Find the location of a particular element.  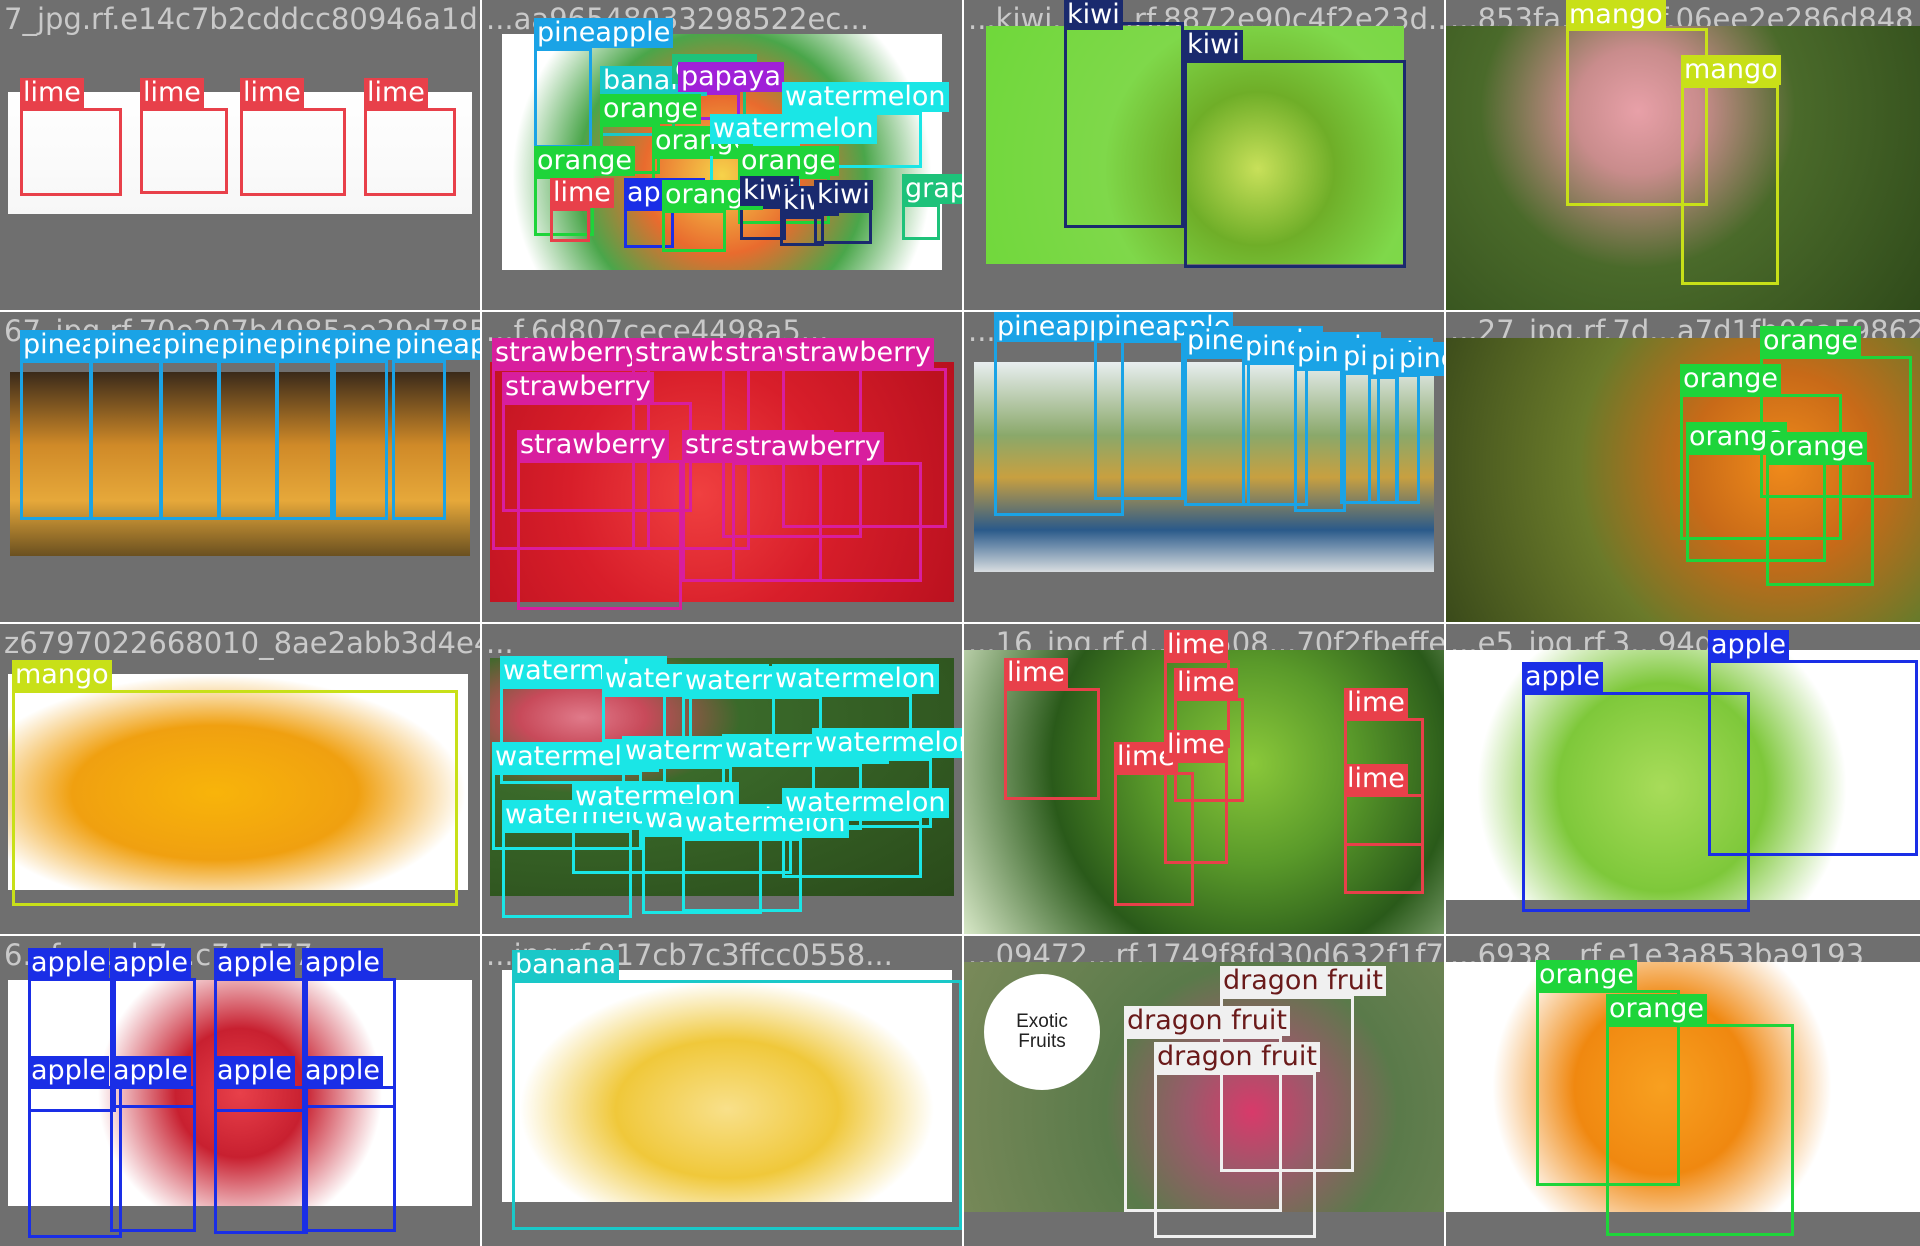

mosaic-tile: ...6938...rf.e1e3a853ba9193 orange orange is located at coordinates (1683, 1091).